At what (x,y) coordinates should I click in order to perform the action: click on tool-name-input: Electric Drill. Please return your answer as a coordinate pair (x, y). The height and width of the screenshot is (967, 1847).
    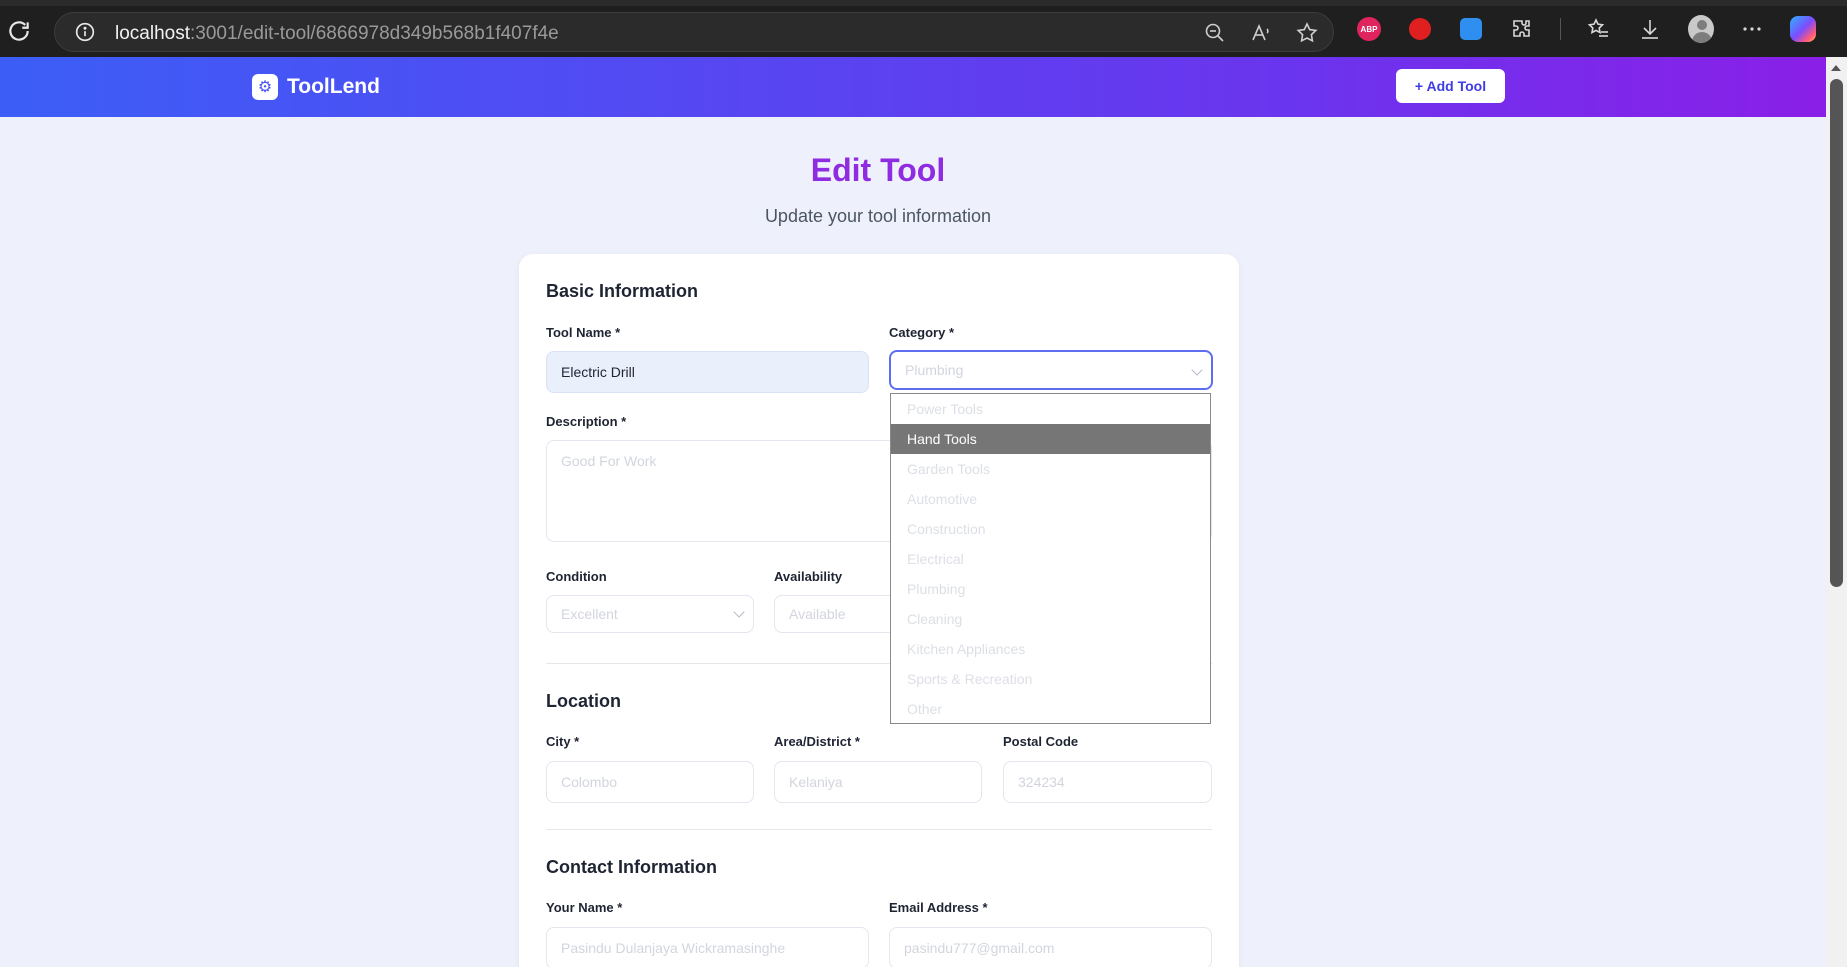
    Looking at the image, I should click on (707, 372).